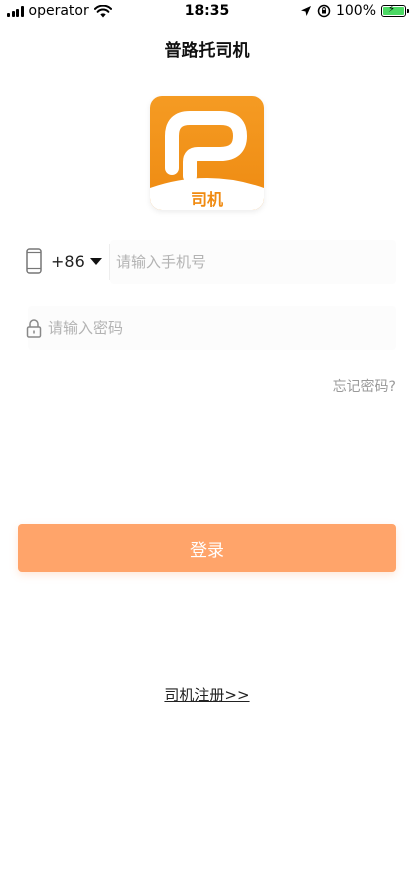  Describe the element at coordinates (109, 262) in the screenshot. I see `field-divider` at that location.